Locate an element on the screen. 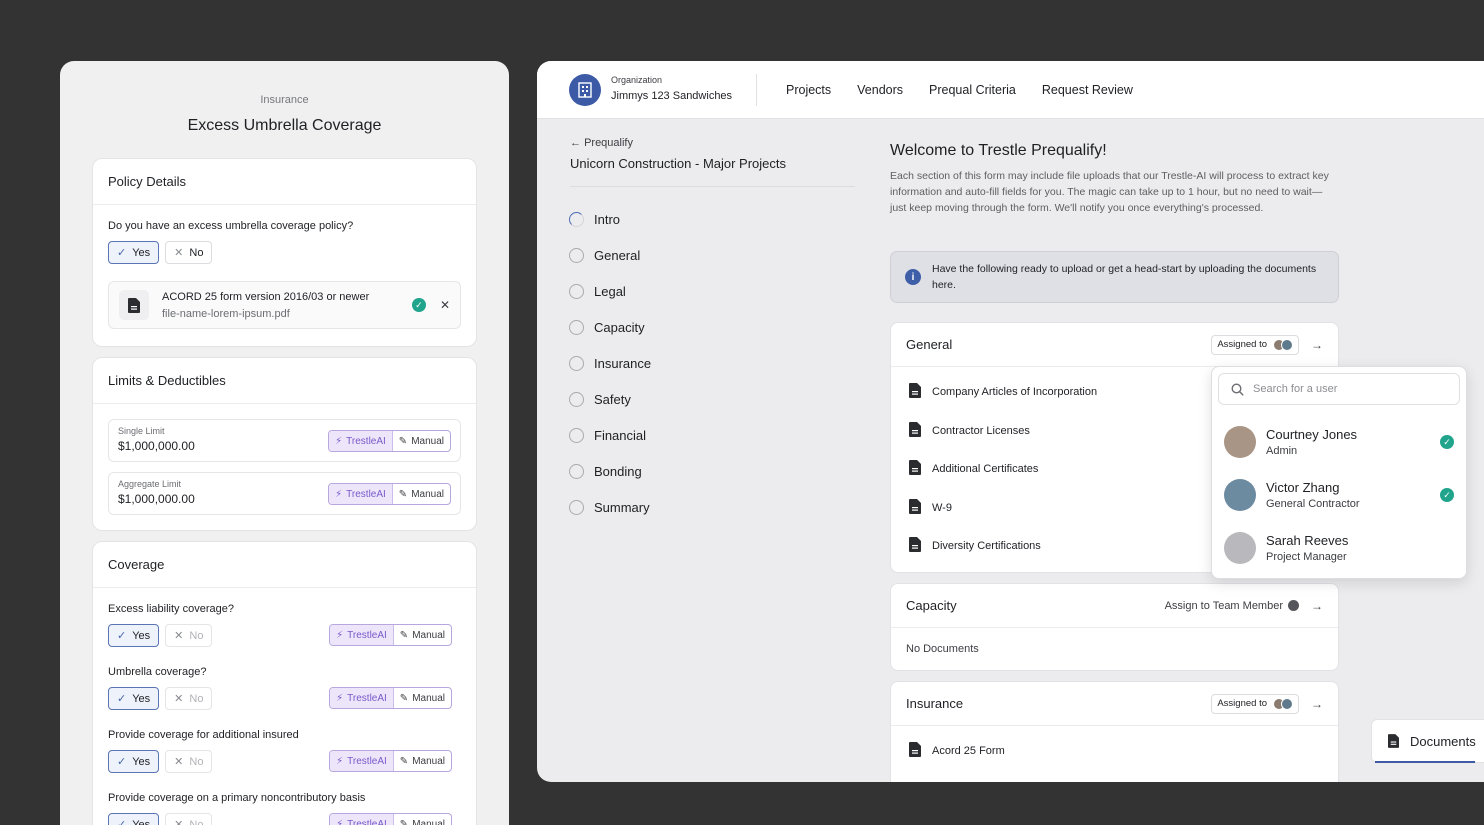 The width and height of the screenshot is (1484, 825). avatar is located at coordinates (1240, 548).